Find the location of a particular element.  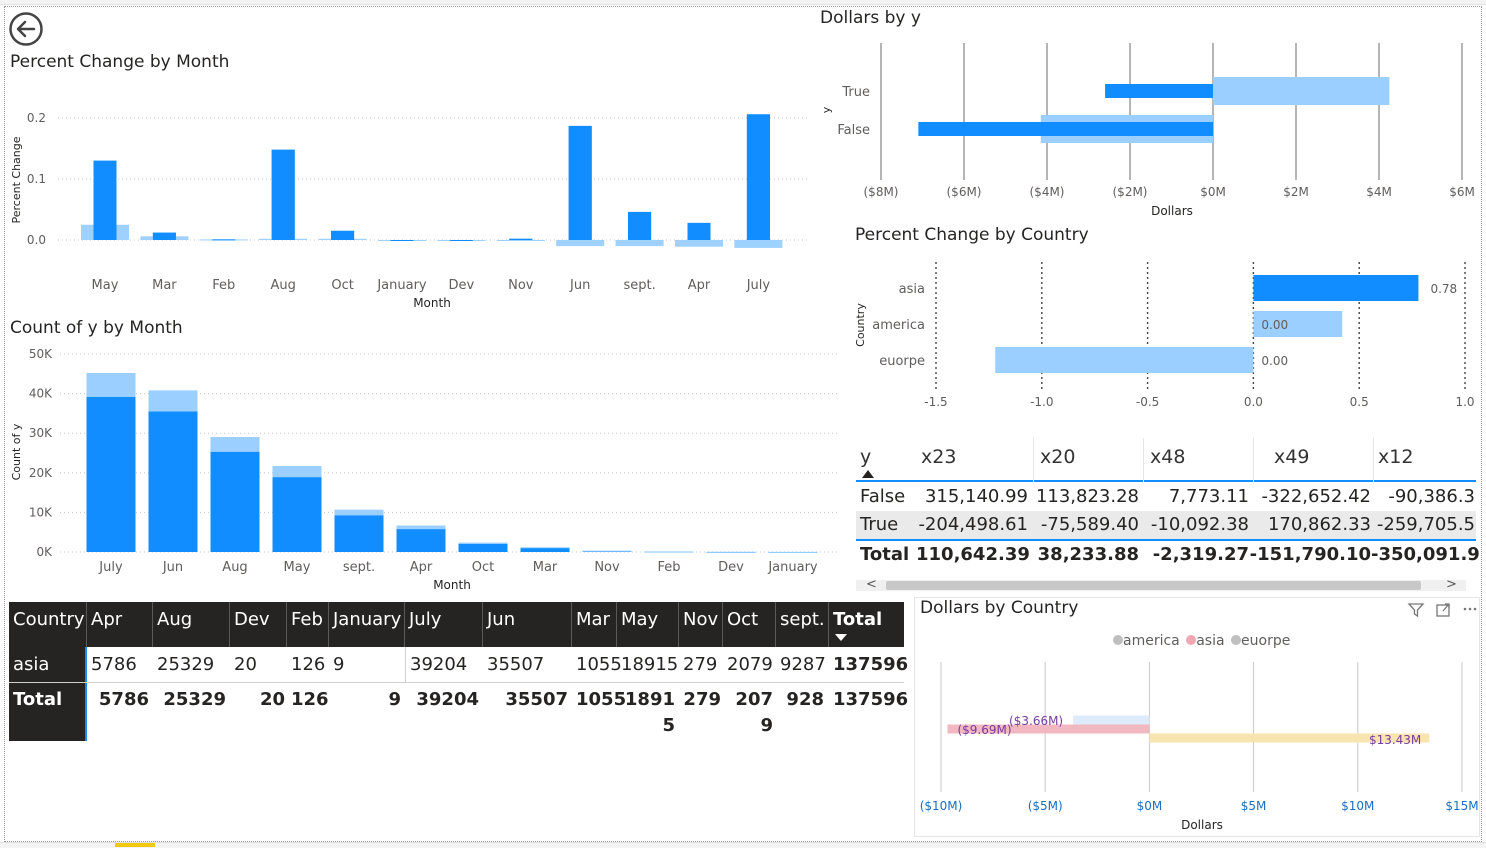

percent-change-by-month-title: Percent Change by Month is located at coordinates (120, 62).